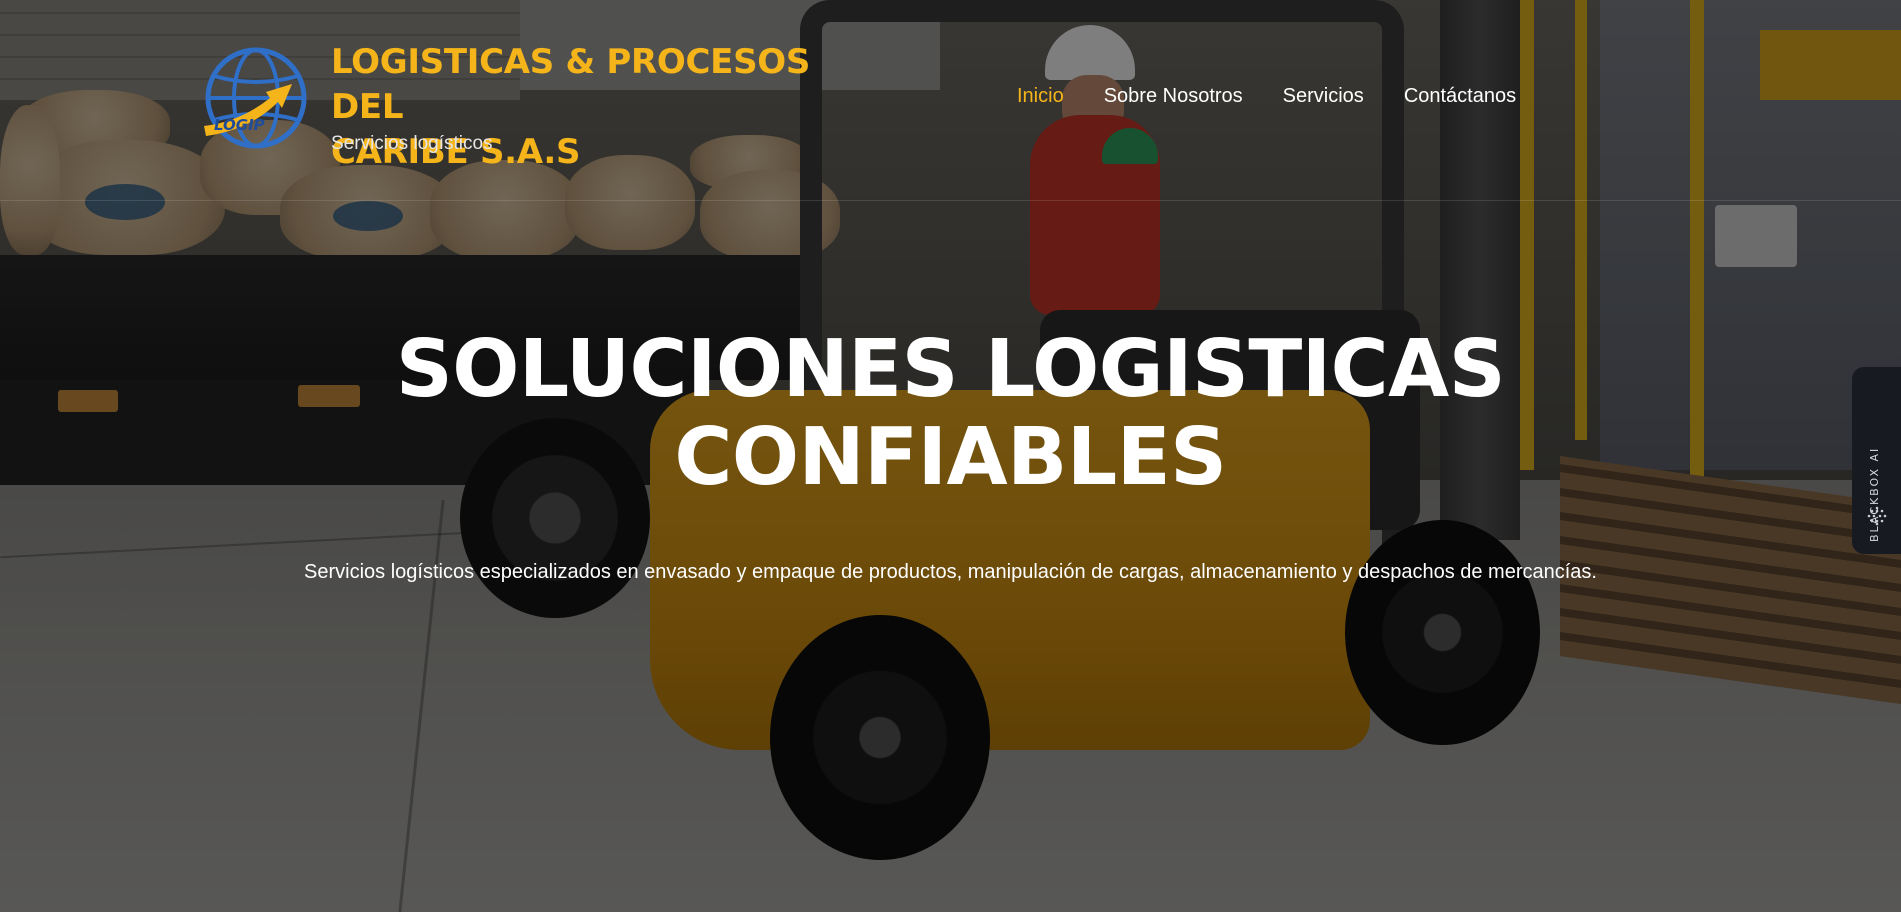 Image resolution: width=1901 pixels, height=912 pixels. I want to click on logo-globe-icon: LOGIP, so click(254, 99).